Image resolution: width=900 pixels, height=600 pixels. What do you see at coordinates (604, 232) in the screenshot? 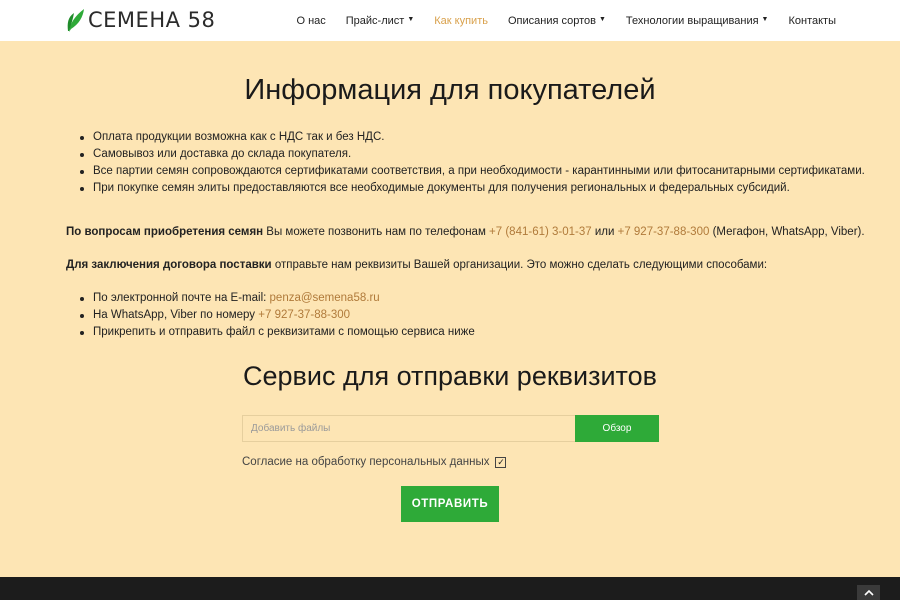
I see `purchase-text: или` at bounding box center [604, 232].